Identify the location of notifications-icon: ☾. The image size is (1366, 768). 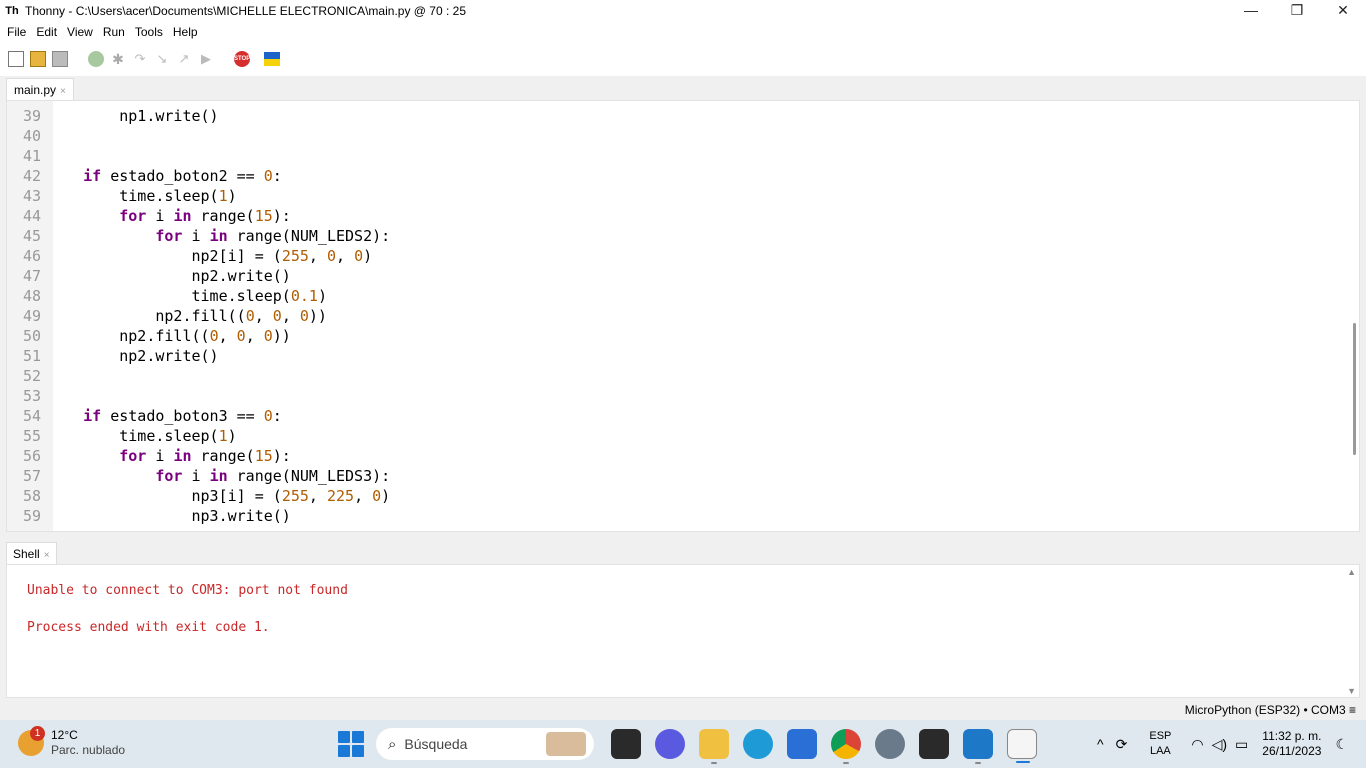
(1341, 744).